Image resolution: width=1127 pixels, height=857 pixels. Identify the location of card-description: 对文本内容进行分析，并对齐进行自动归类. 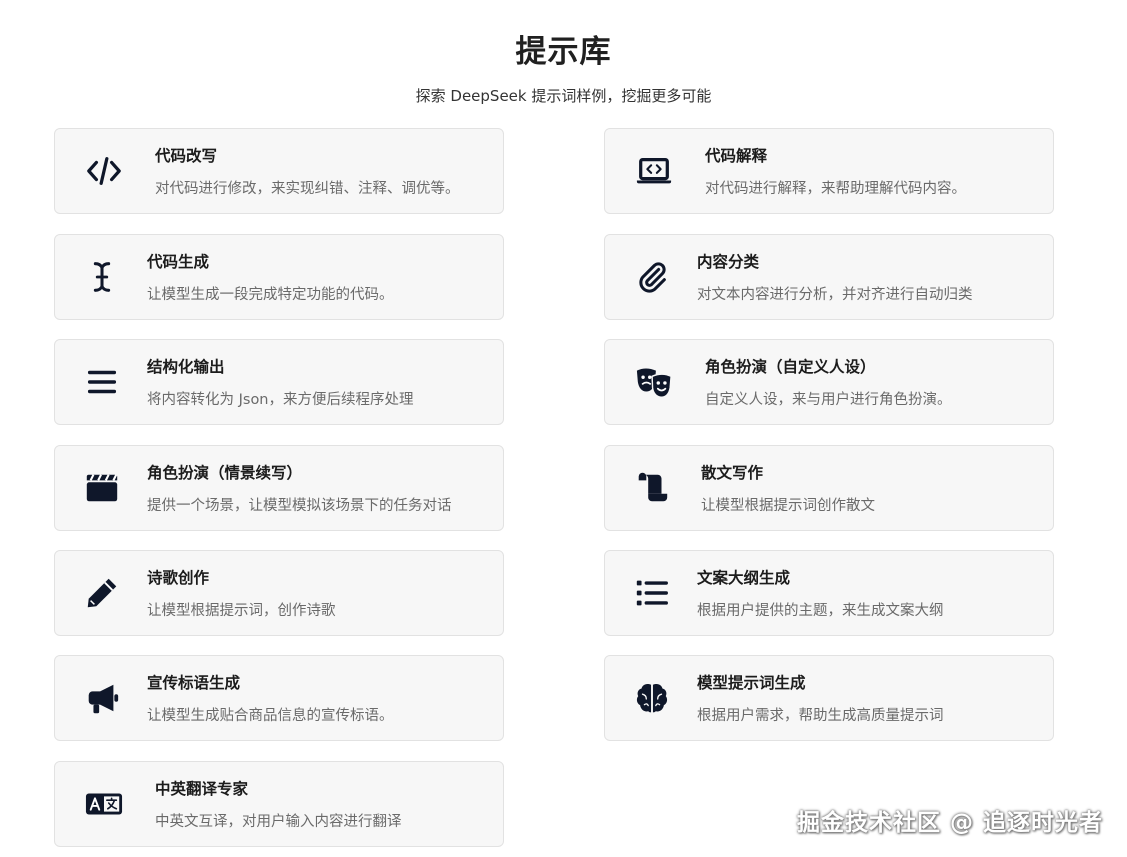
(835, 295).